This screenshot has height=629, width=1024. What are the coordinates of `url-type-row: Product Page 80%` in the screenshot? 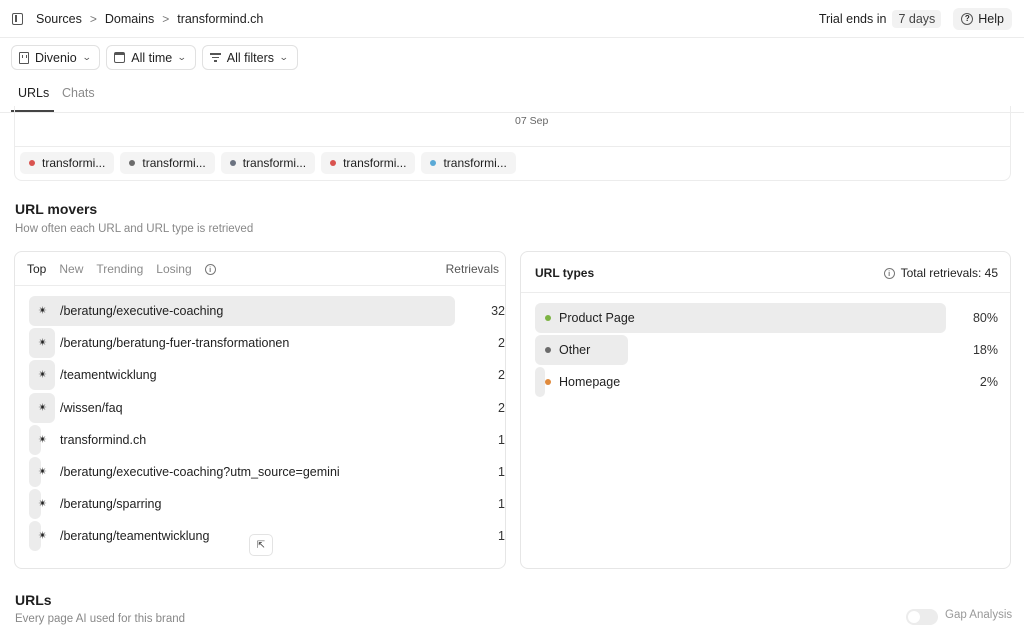 It's located at (766, 318).